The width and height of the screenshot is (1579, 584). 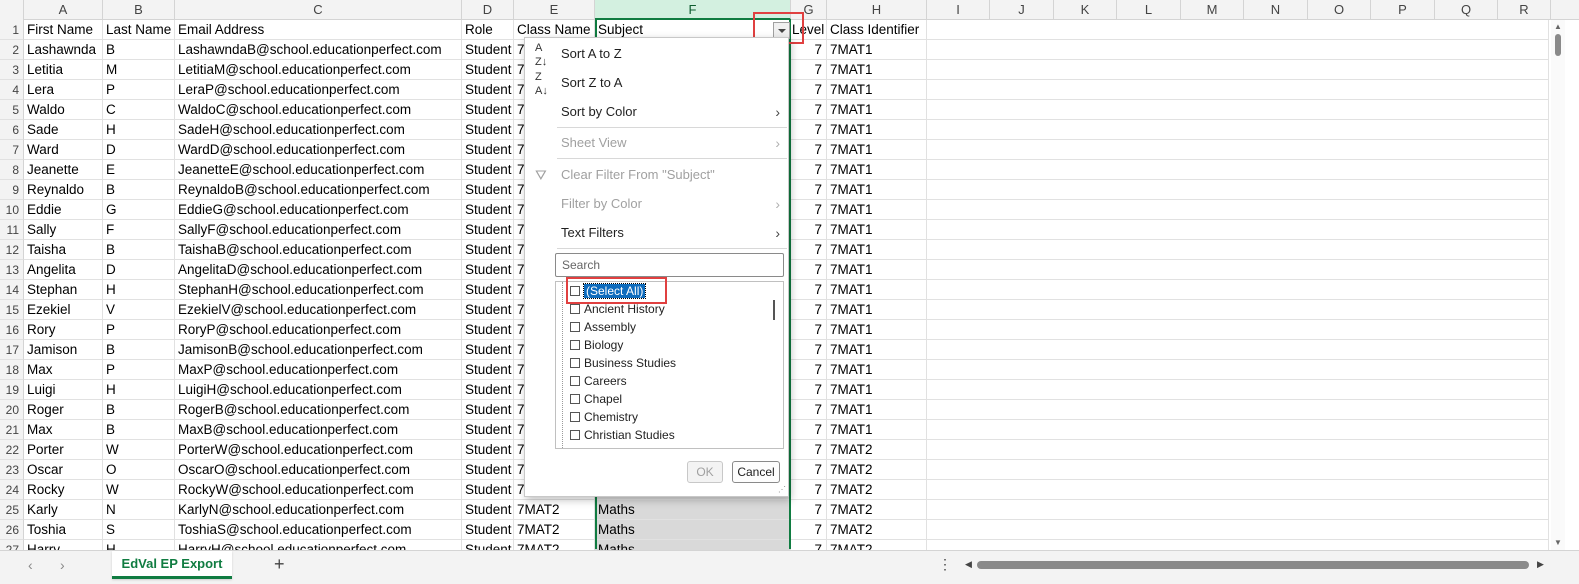 What do you see at coordinates (12, 130) in the screenshot?
I see `row-header: 6` at bounding box center [12, 130].